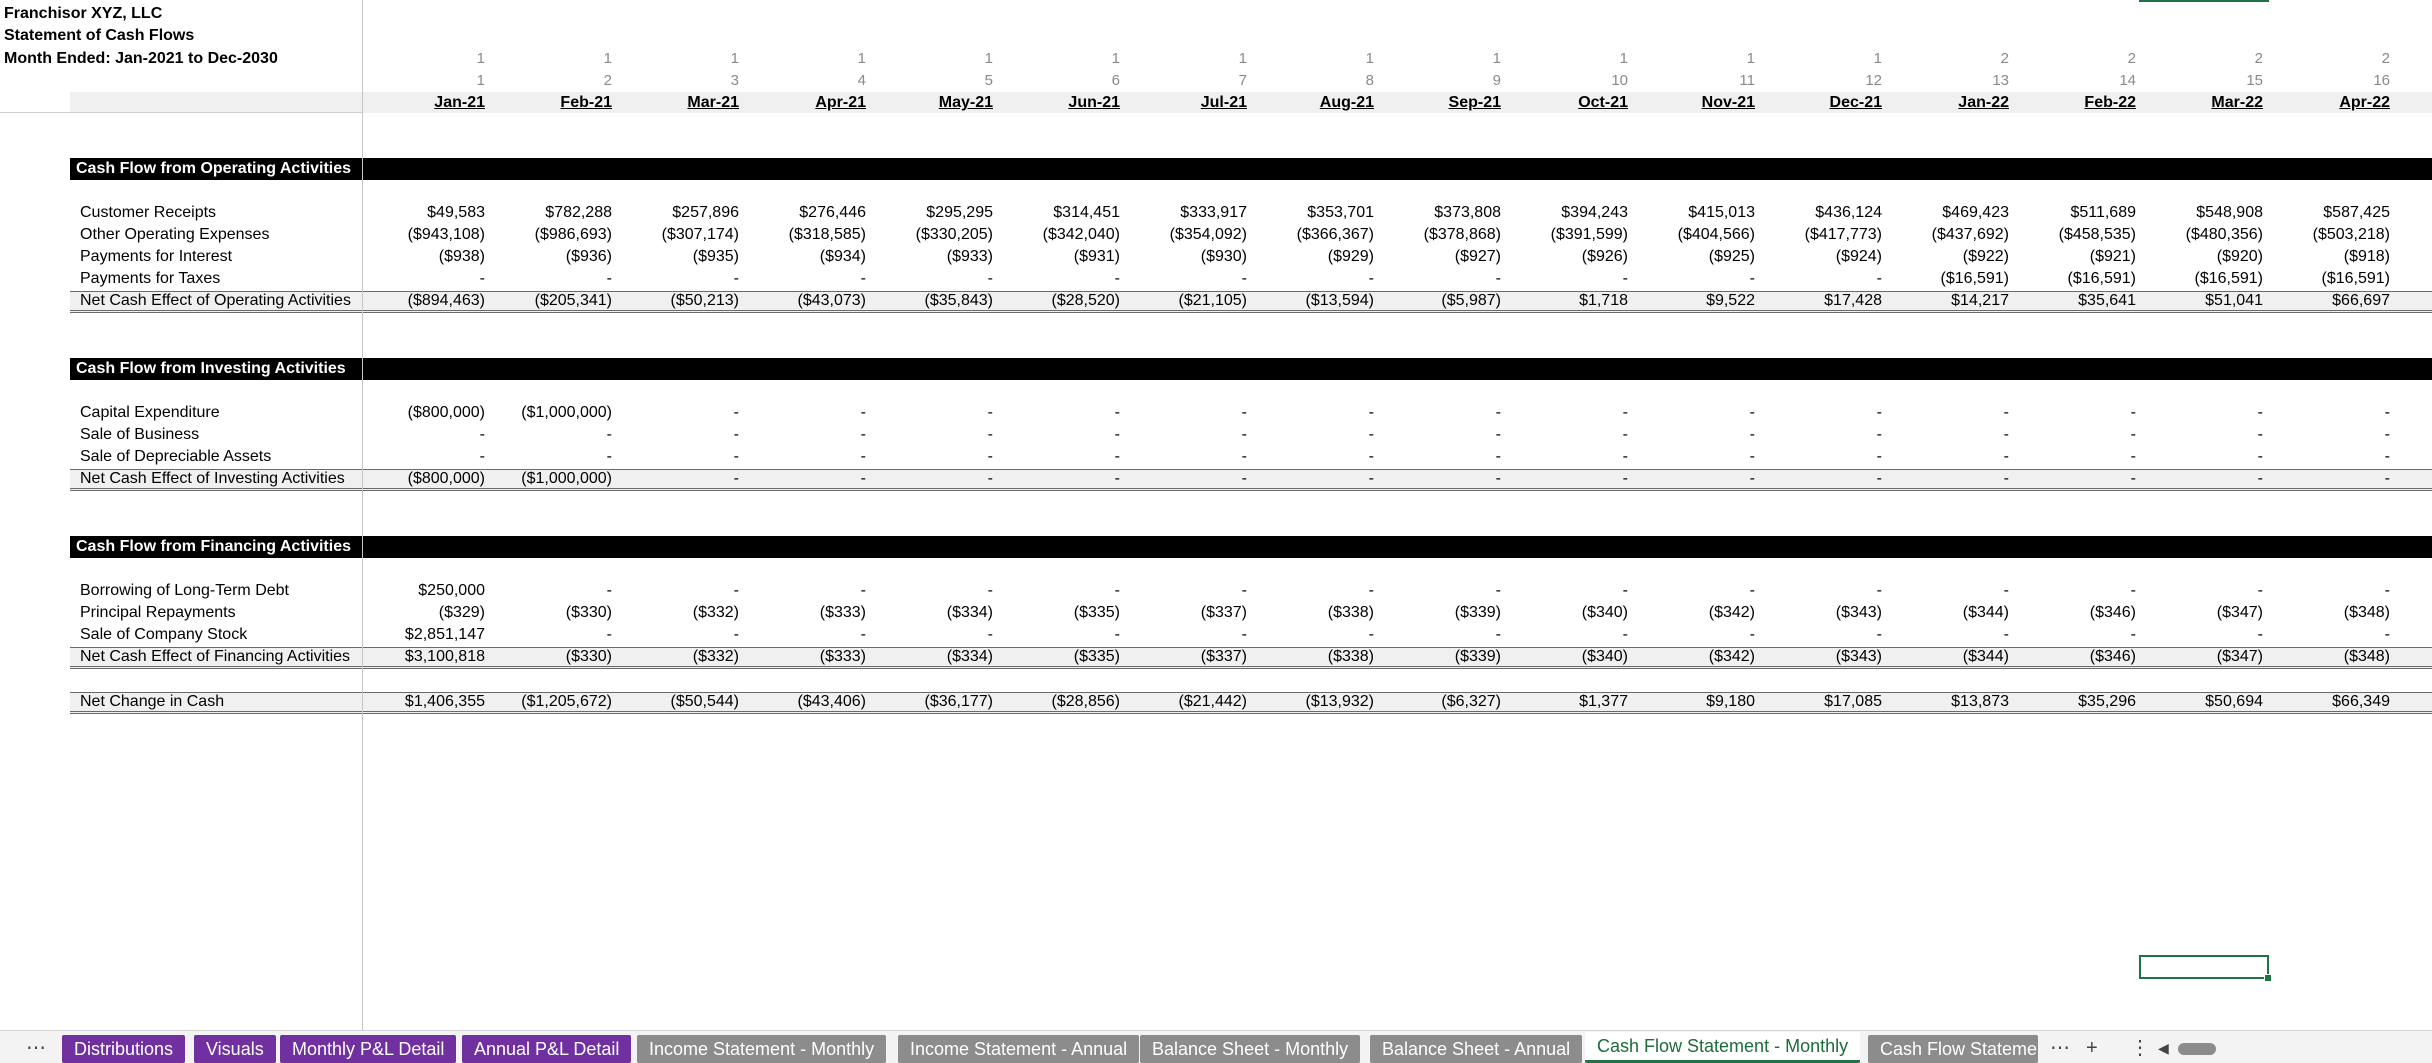 Image resolution: width=2432 pixels, height=1063 pixels. I want to click on line-item-value: ($348), so click(2330, 613).